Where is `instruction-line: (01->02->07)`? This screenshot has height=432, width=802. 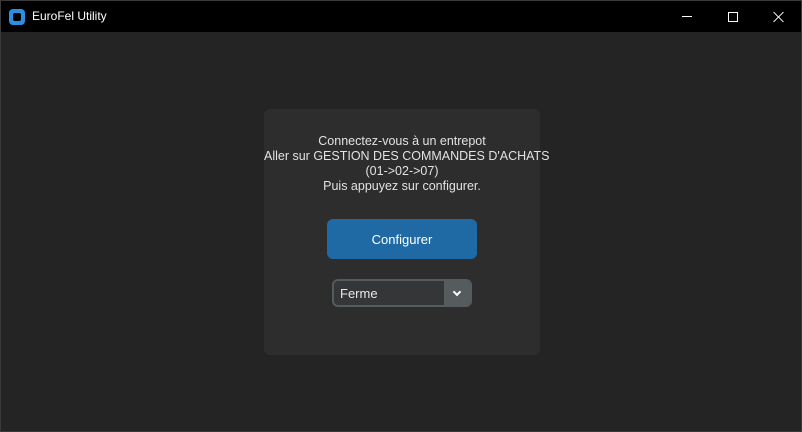
instruction-line: (01->02->07) is located at coordinates (402, 171).